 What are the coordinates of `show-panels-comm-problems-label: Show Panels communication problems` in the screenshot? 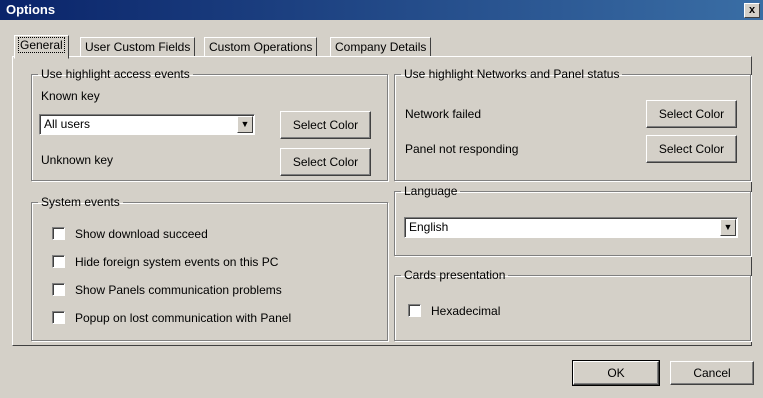 It's located at (178, 290).